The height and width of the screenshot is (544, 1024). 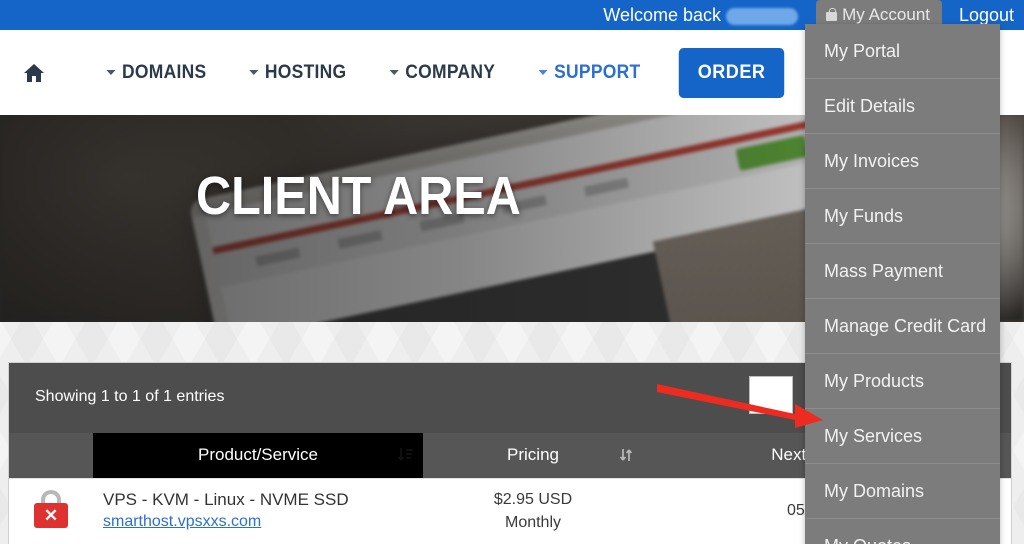 I want to click on row-billing-cycle: Monthly, so click(x=533, y=523).